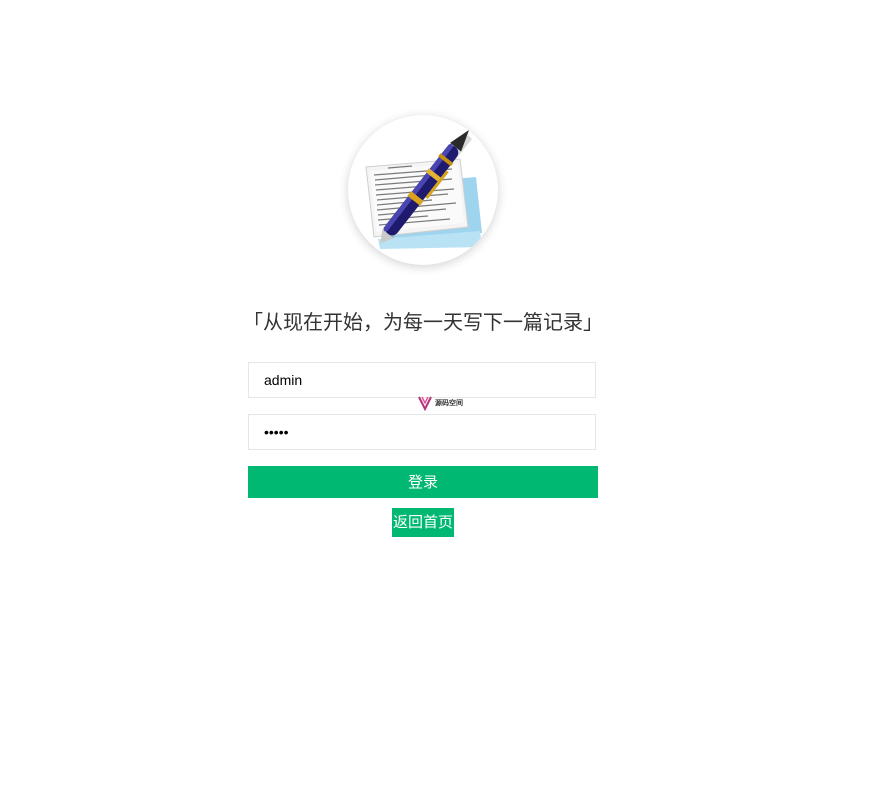  What do you see at coordinates (423, 482) in the screenshot?
I see `login-button: 登录` at bounding box center [423, 482].